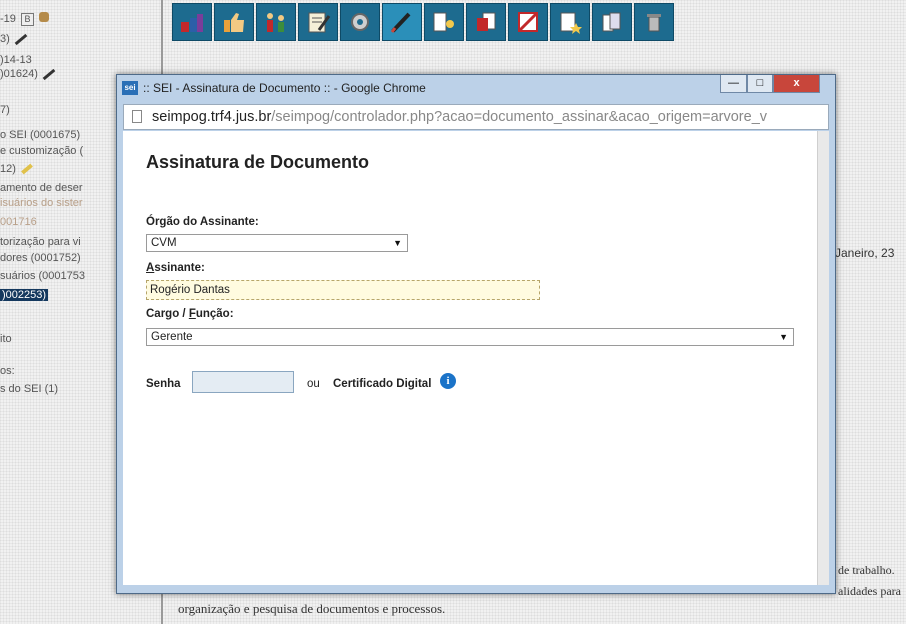  What do you see at coordinates (5, 110) in the screenshot?
I see `tree-item: 7)` at bounding box center [5, 110].